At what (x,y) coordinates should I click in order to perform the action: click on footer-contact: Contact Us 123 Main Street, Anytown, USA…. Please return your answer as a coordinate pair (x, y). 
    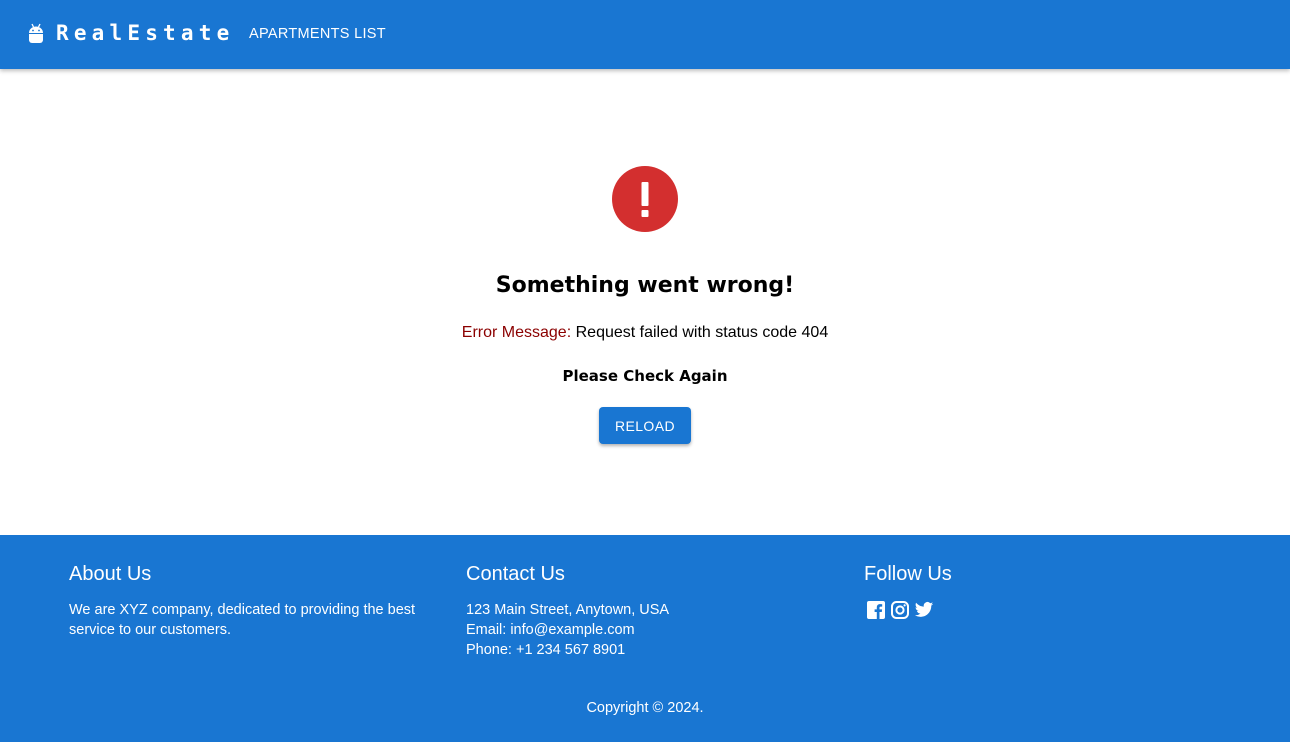
    Looking at the image, I should click on (646, 611).